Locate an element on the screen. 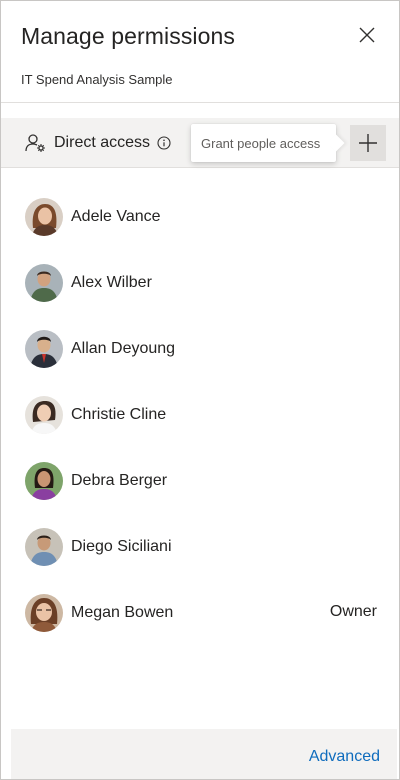 This screenshot has width=400, height=780. close-button is located at coordinates (367, 35).